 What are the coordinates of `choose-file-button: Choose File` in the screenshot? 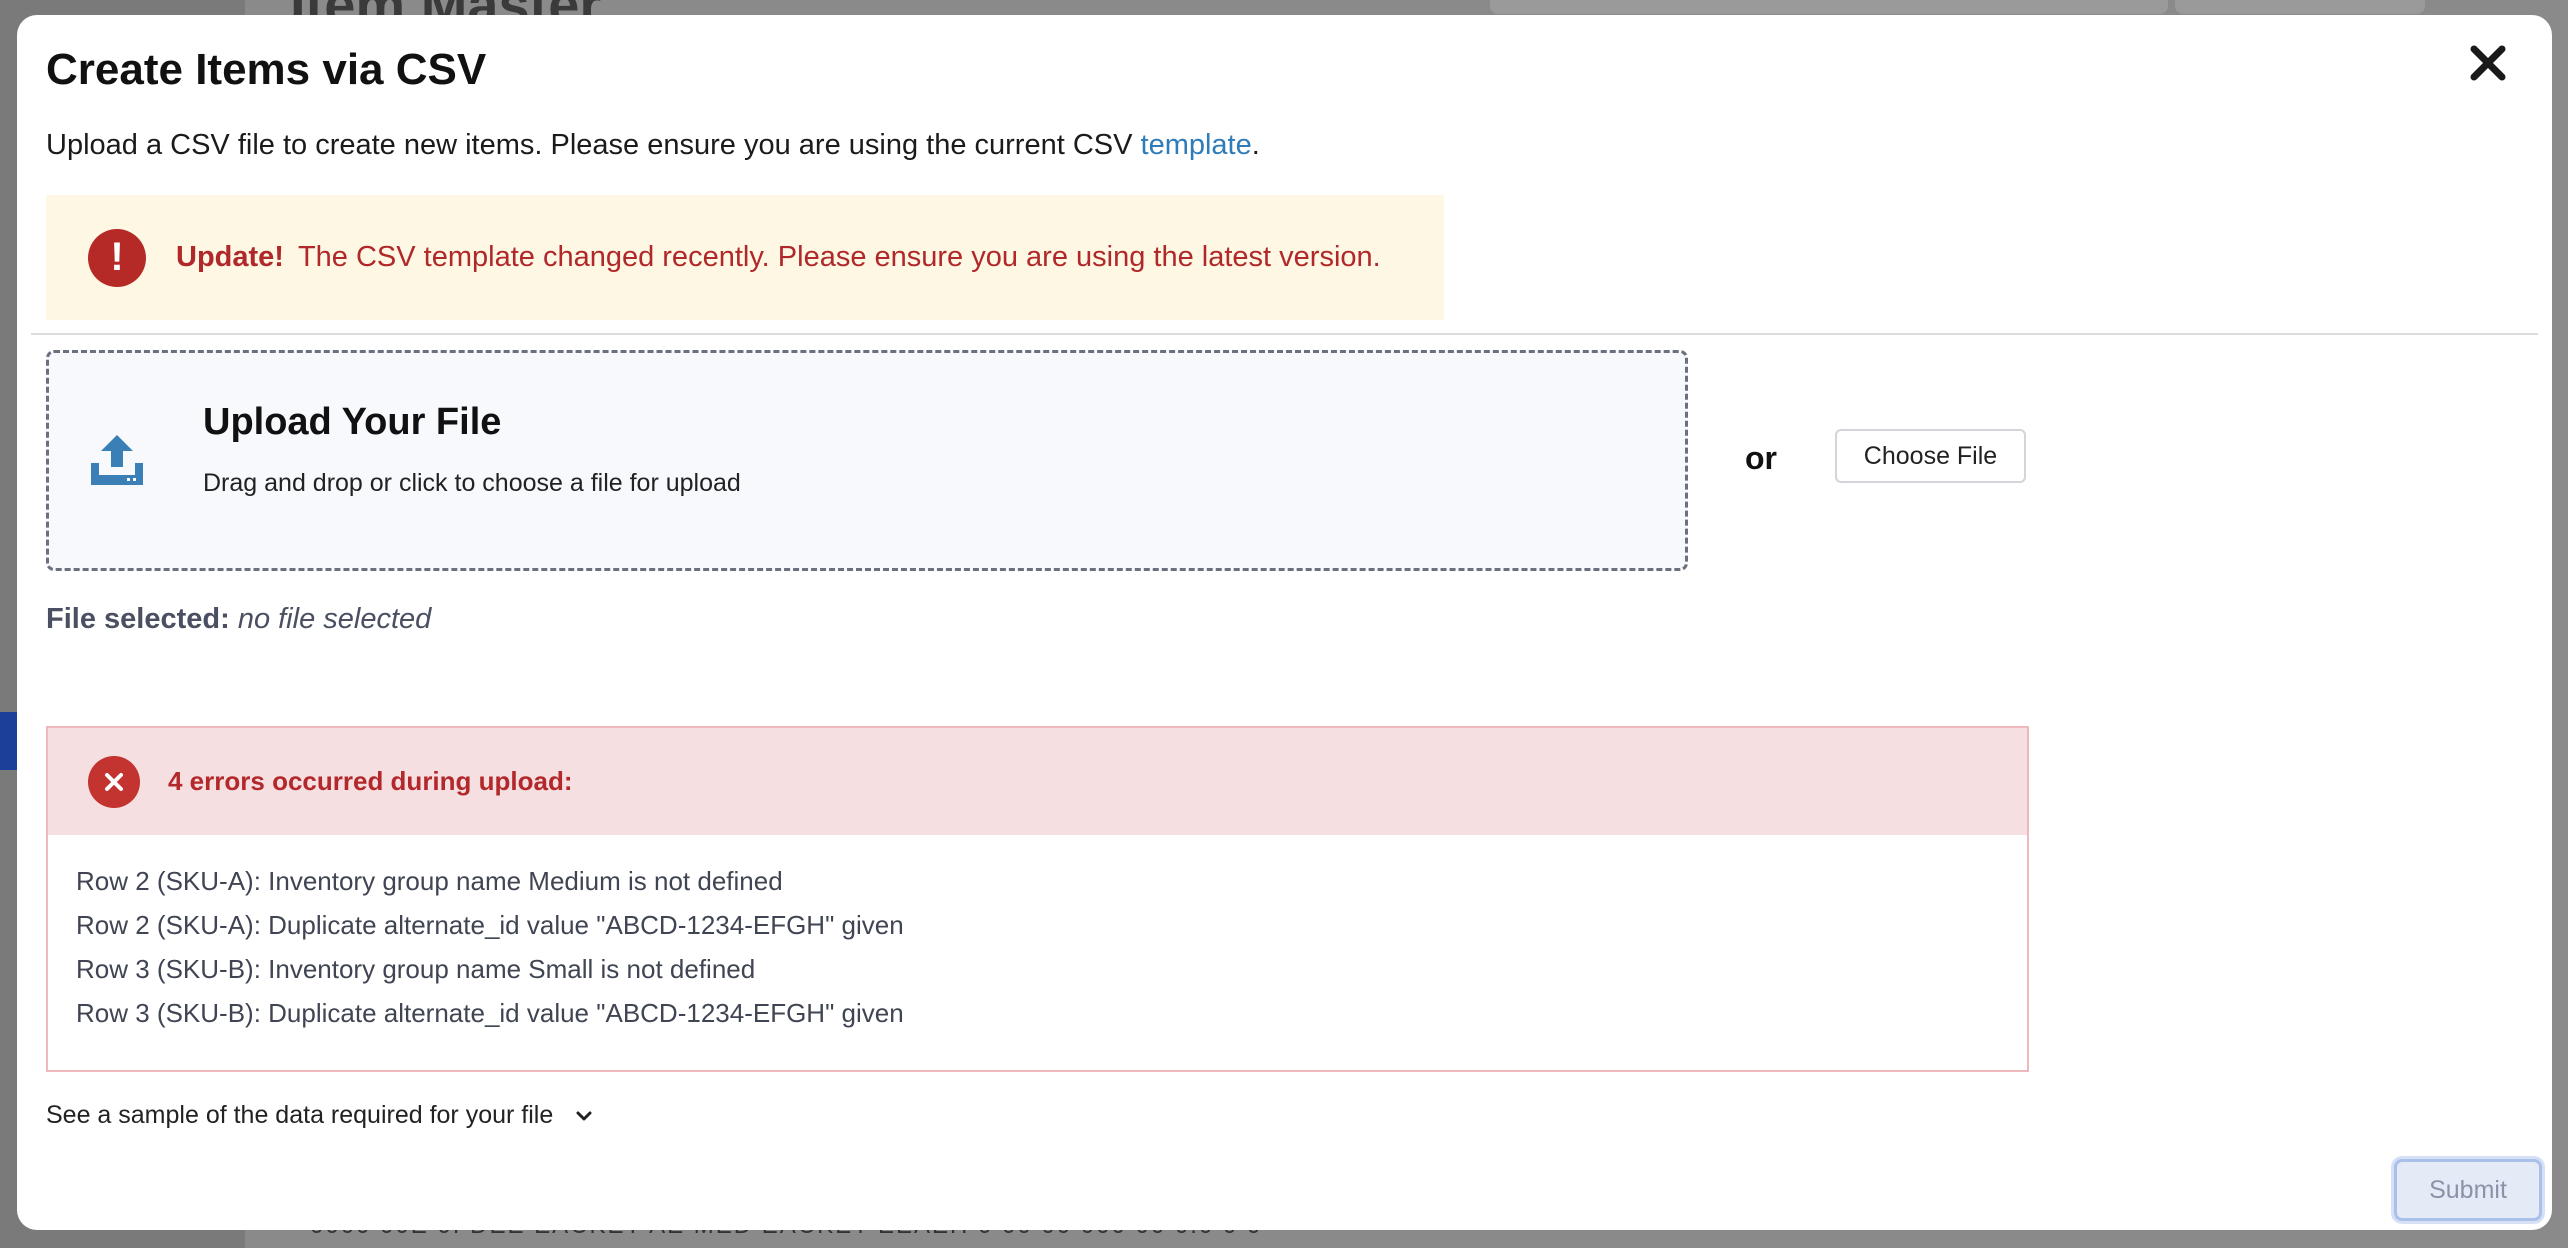 It's located at (1930, 456).